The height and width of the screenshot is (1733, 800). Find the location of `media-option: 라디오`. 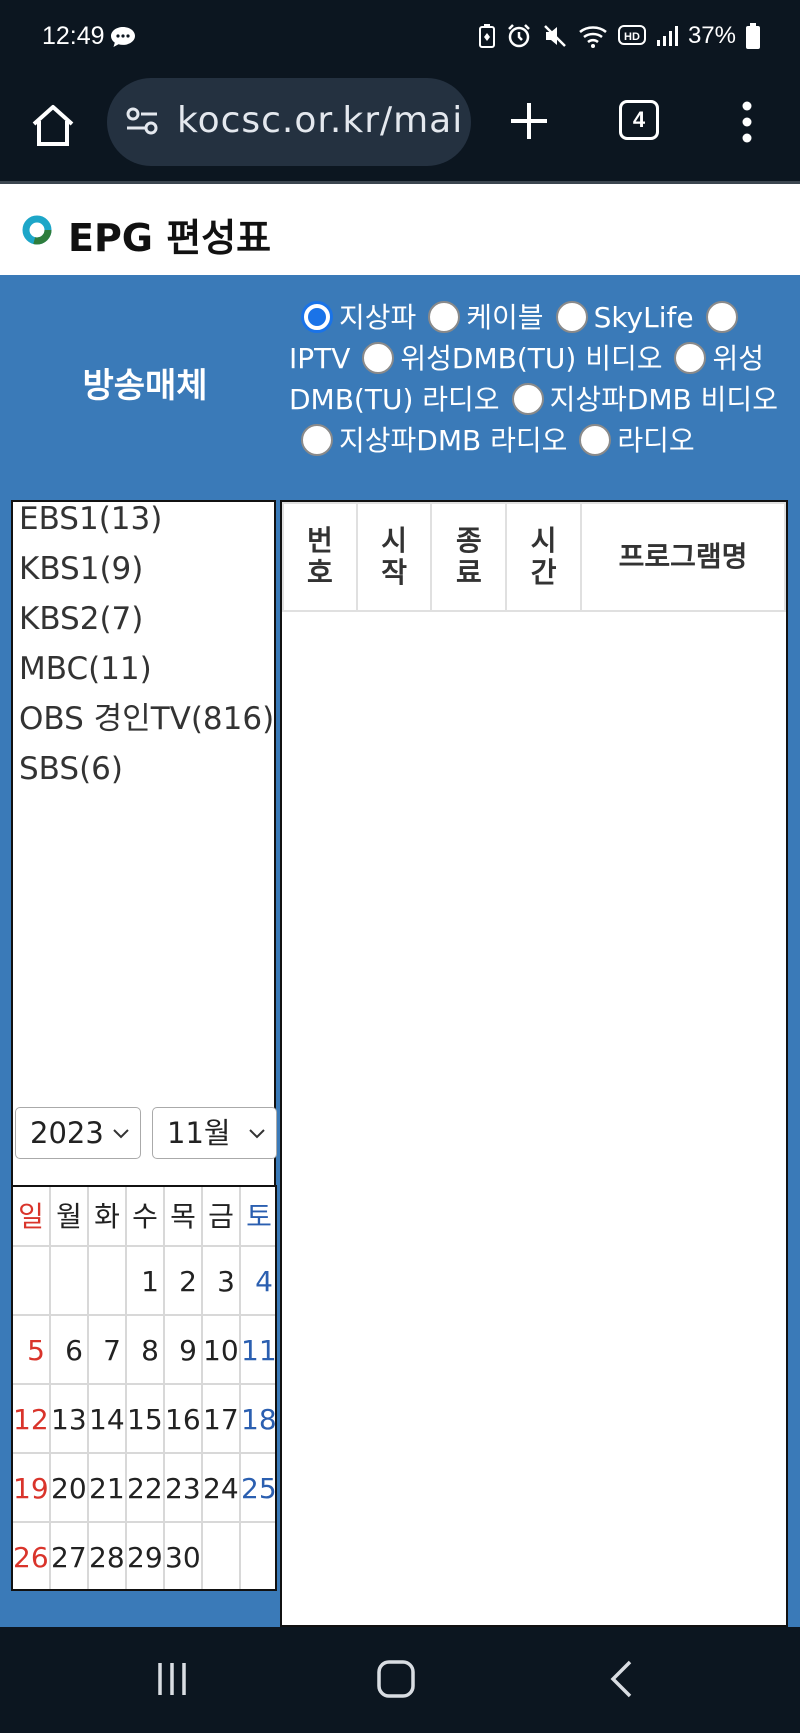

media-option: 라디오 is located at coordinates (631, 440).